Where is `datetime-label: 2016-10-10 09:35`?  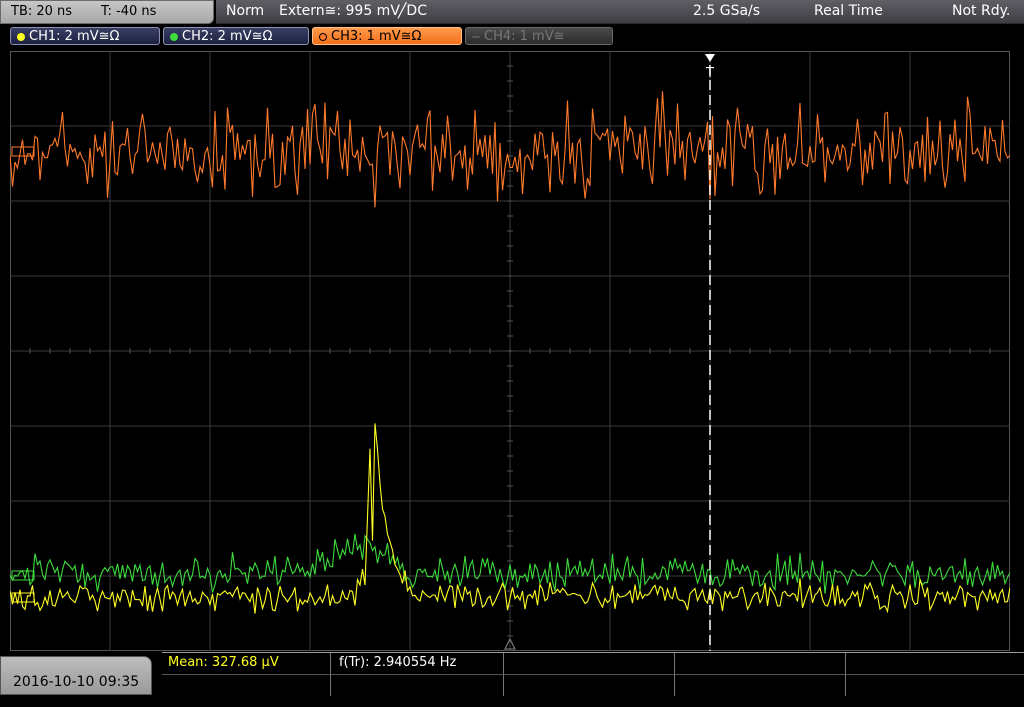 datetime-label: 2016-10-10 09:35 is located at coordinates (76, 682).